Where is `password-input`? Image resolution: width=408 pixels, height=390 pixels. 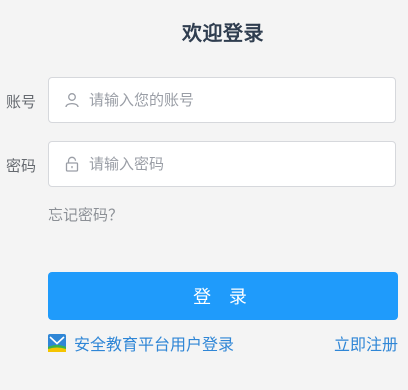
password-input is located at coordinates (229, 164).